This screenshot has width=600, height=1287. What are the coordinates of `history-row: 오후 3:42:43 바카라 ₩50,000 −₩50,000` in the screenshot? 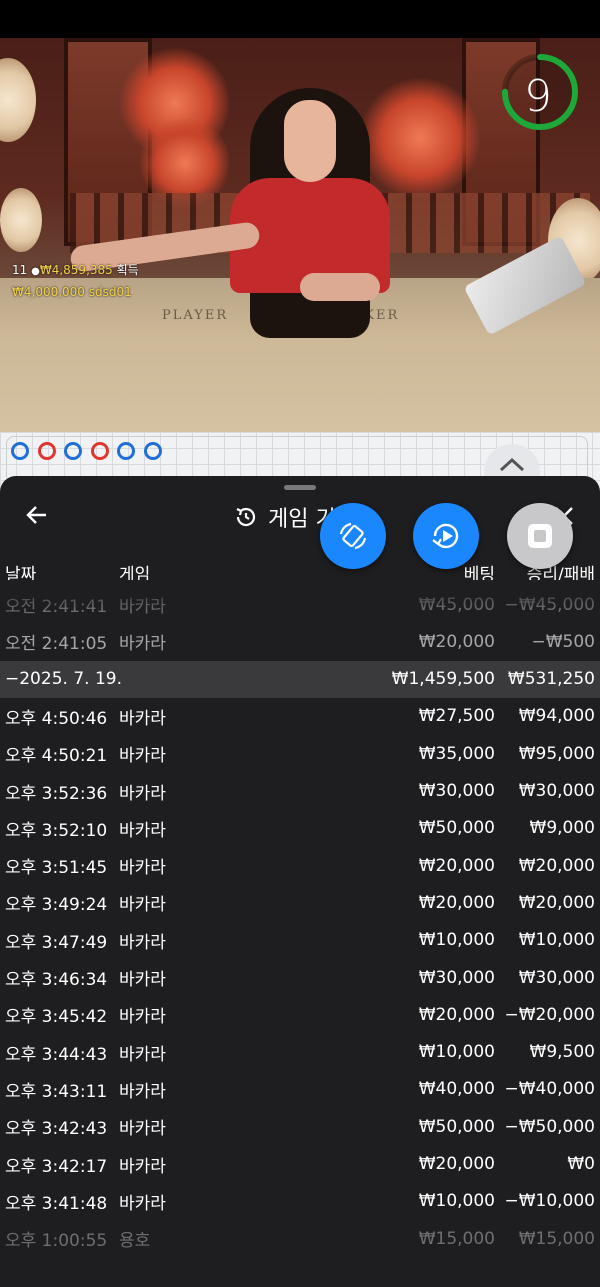 It's located at (300, 1126).